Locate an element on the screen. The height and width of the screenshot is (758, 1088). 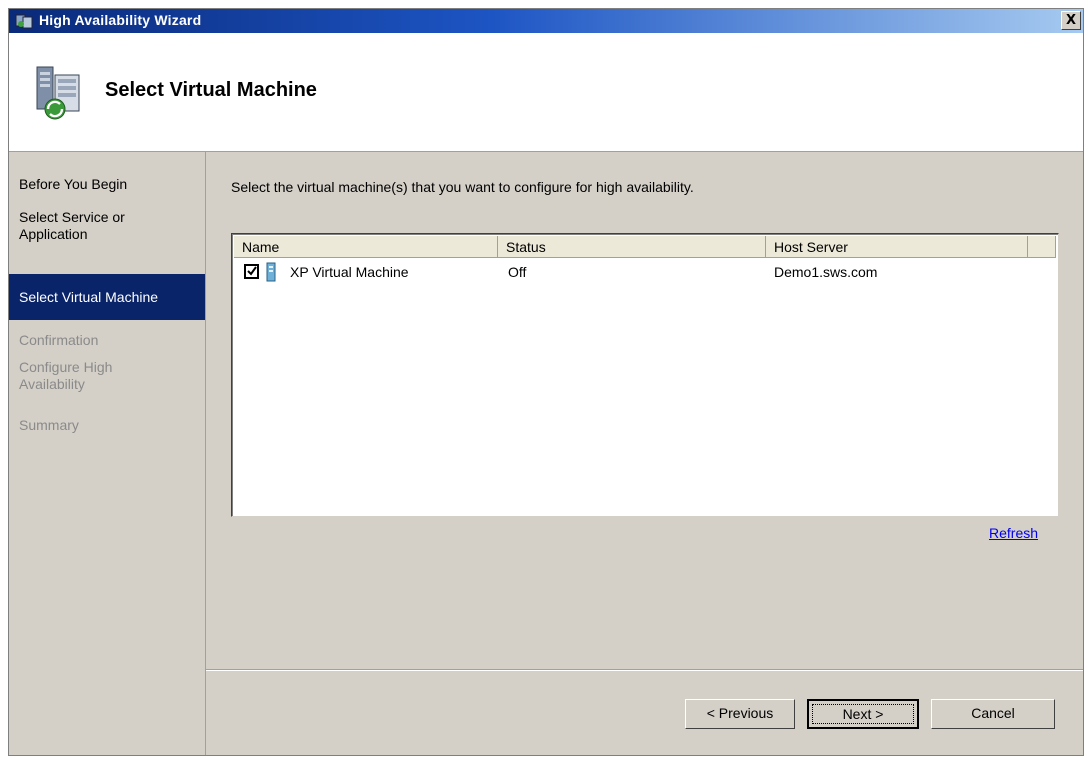
vm-status-cell: Off is located at coordinates (517, 272).